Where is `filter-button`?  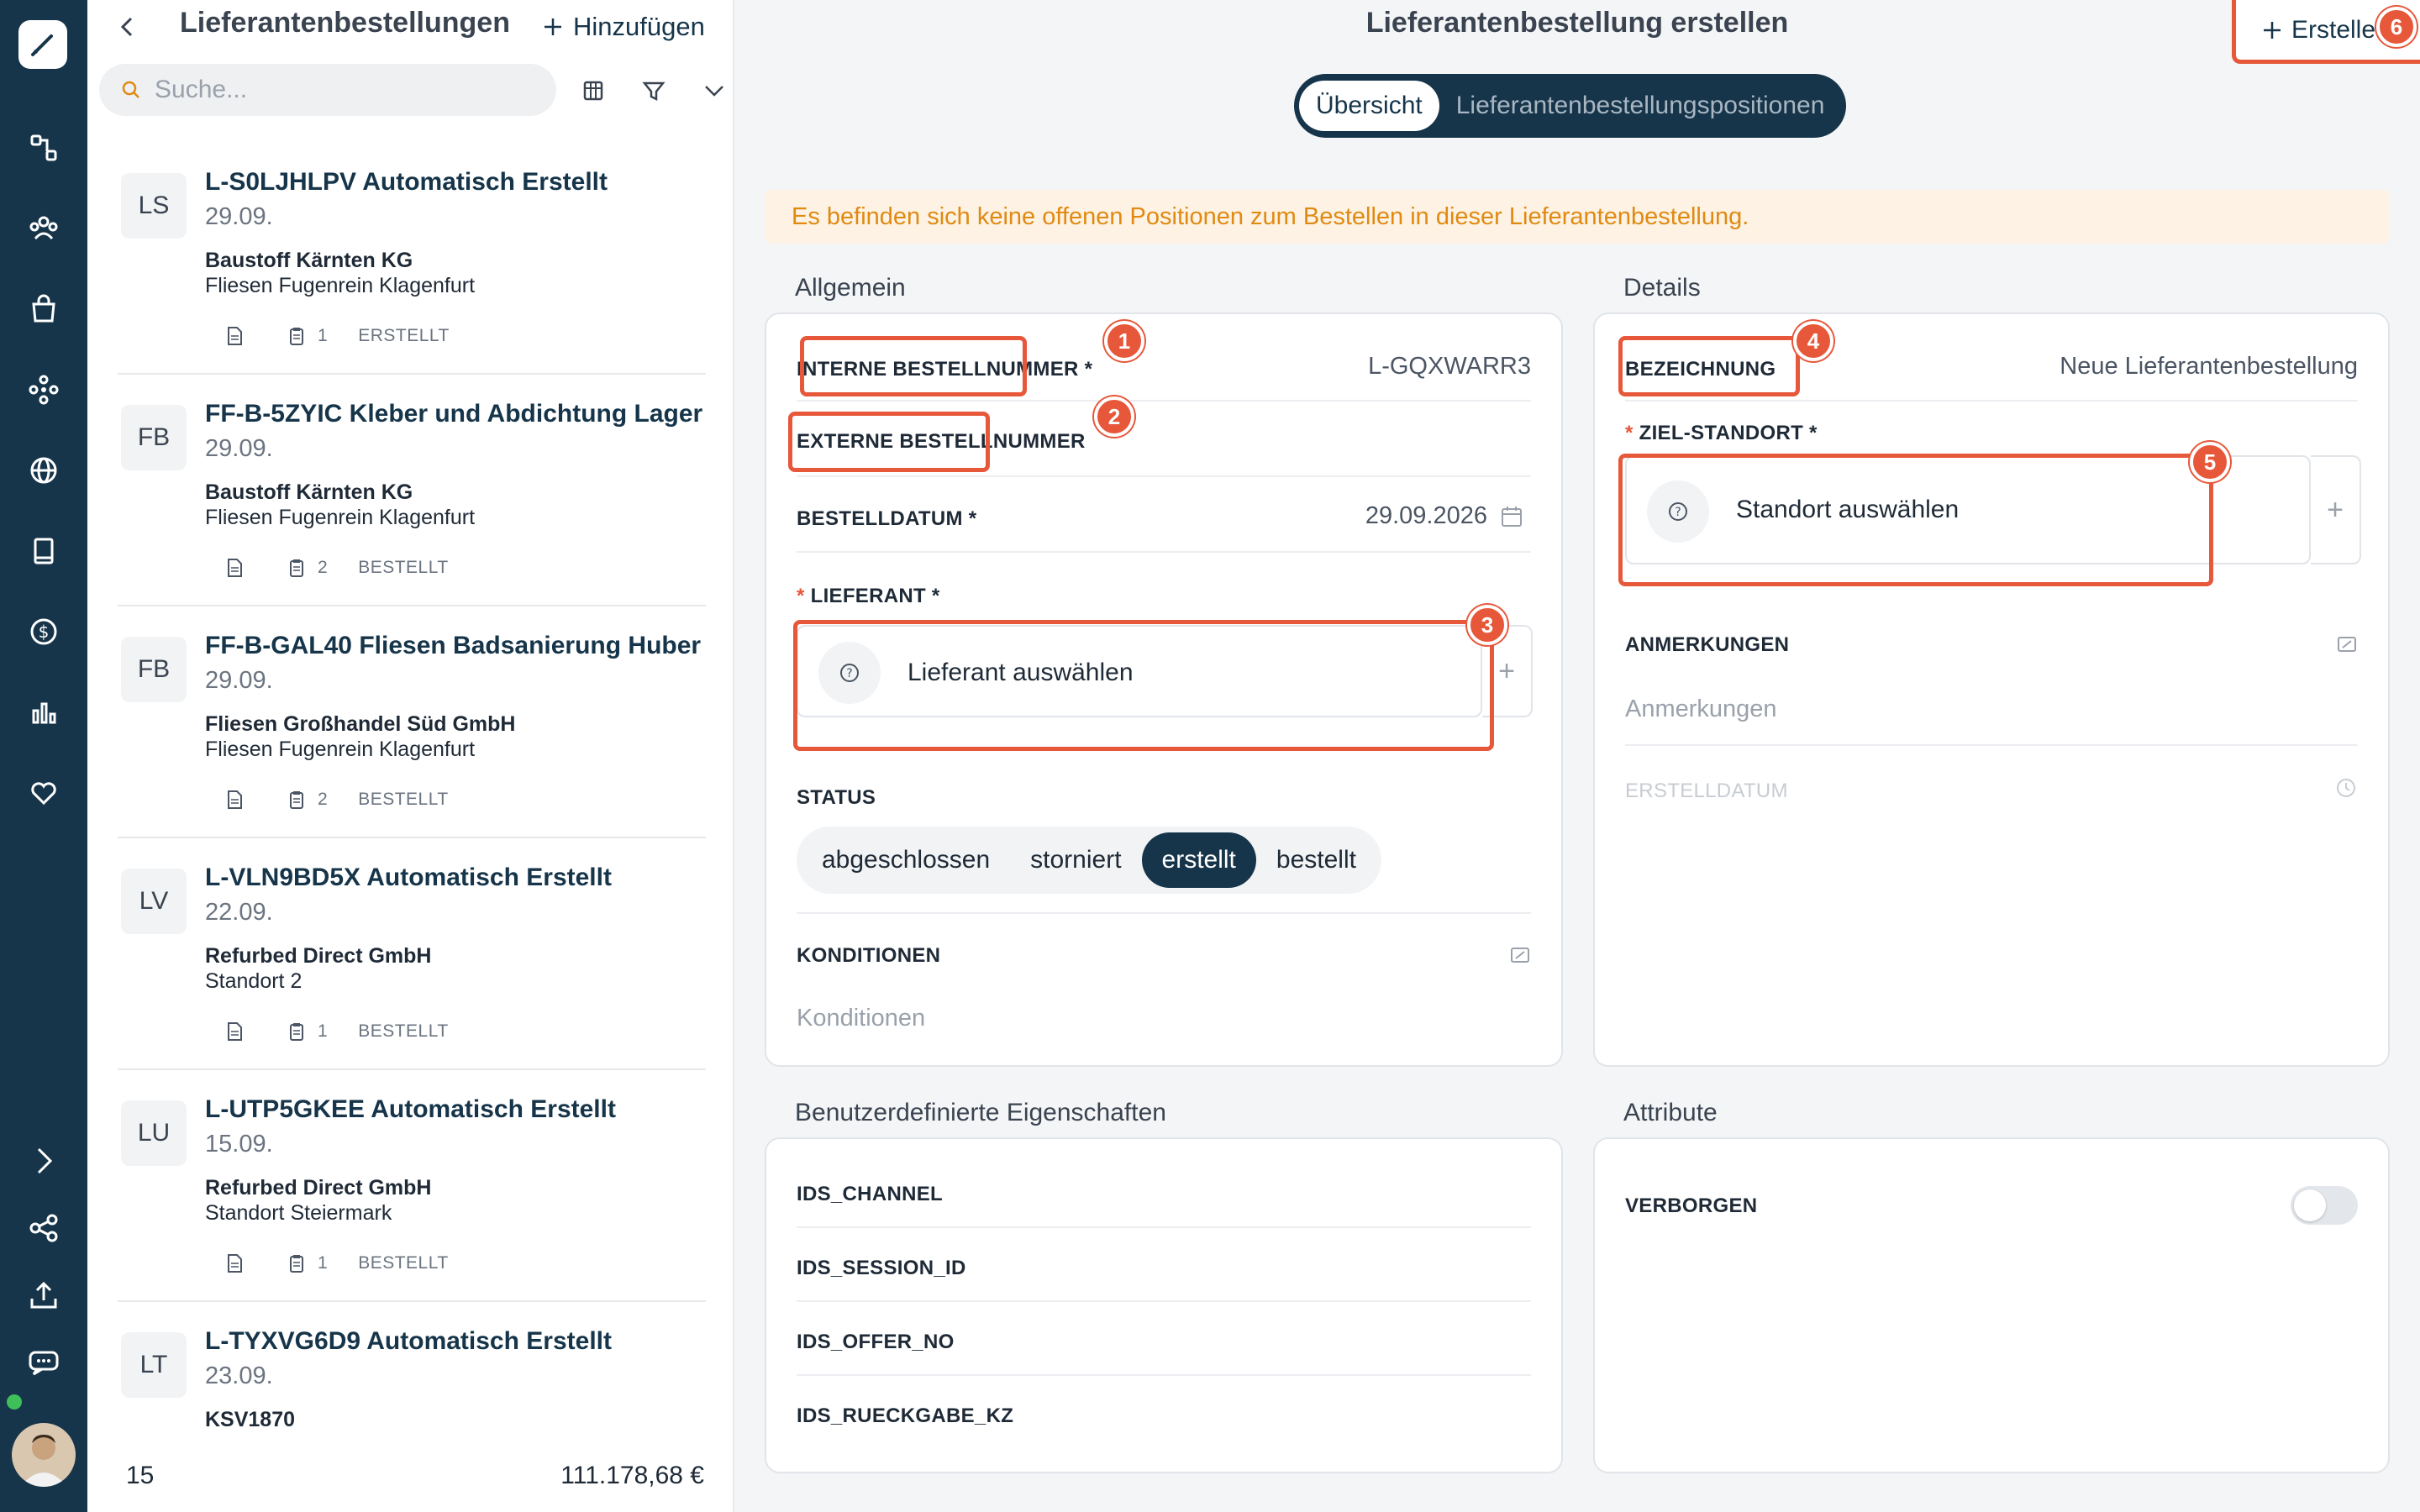
filter-button is located at coordinates (654, 91).